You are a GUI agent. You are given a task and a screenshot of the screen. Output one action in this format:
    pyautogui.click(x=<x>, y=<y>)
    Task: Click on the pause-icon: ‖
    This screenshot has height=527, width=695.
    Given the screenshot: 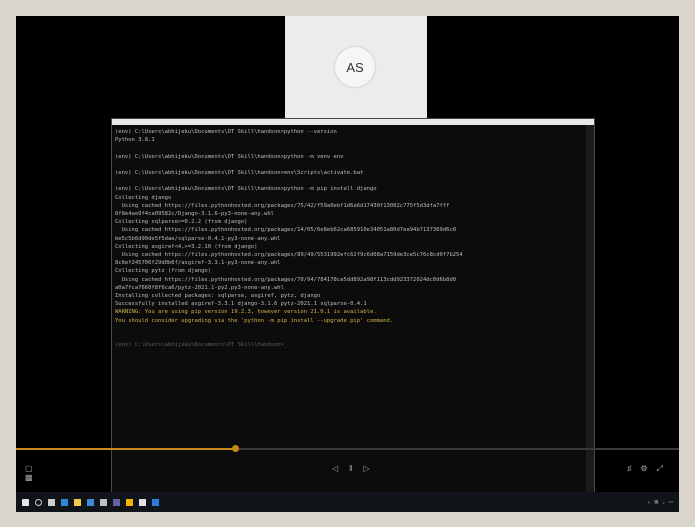 What is the action you would take?
    pyautogui.click(x=350, y=468)
    